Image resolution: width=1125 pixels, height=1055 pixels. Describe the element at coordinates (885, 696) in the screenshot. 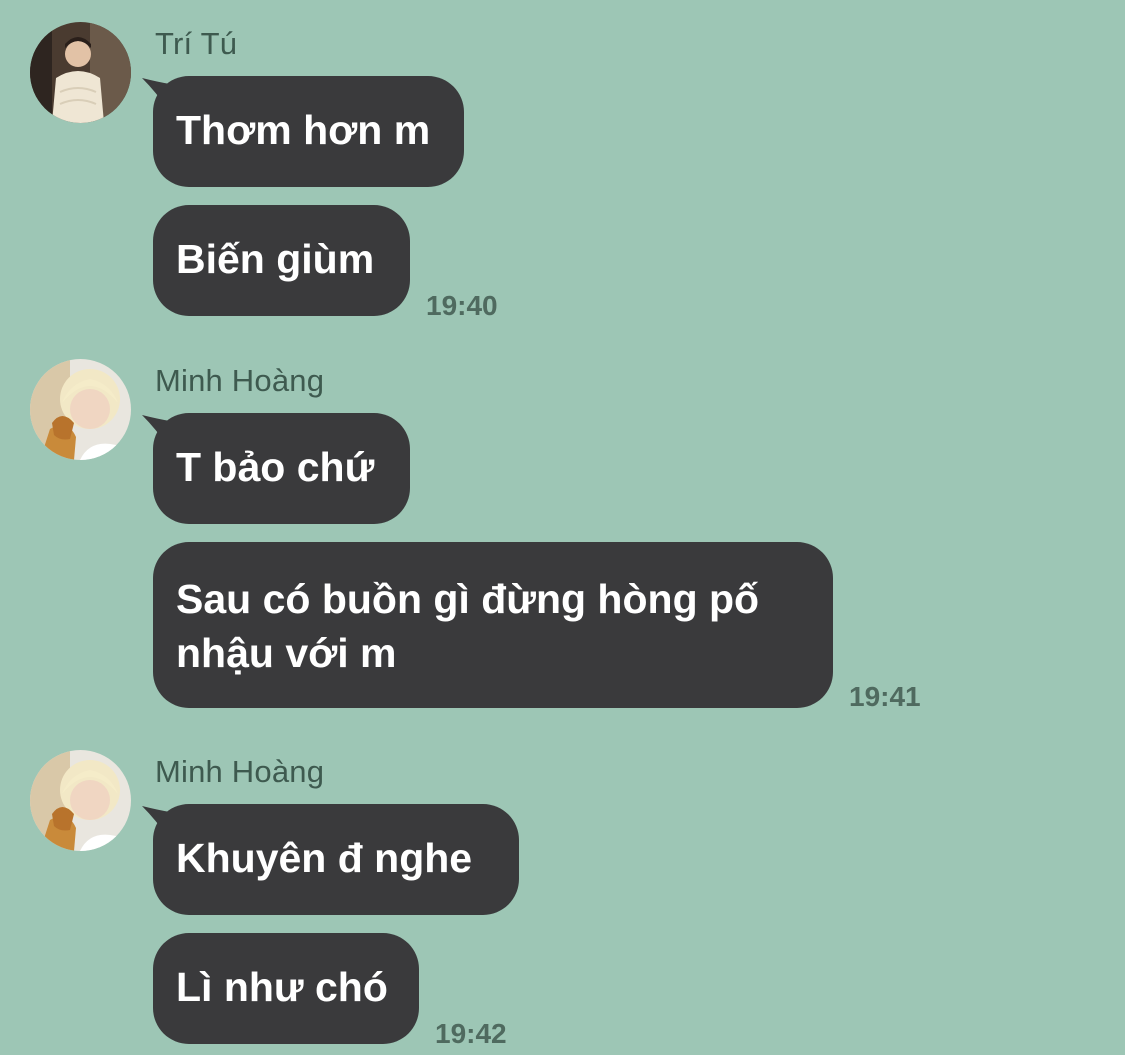

I see `message-time: 19:41` at that location.